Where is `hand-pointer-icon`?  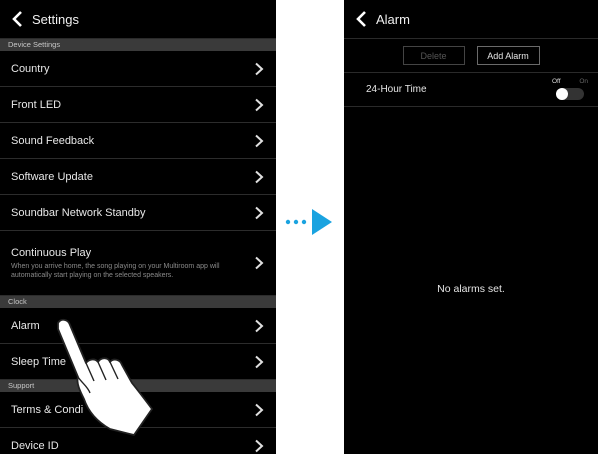 hand-pointer-icon is located at coordinates (105, 377).